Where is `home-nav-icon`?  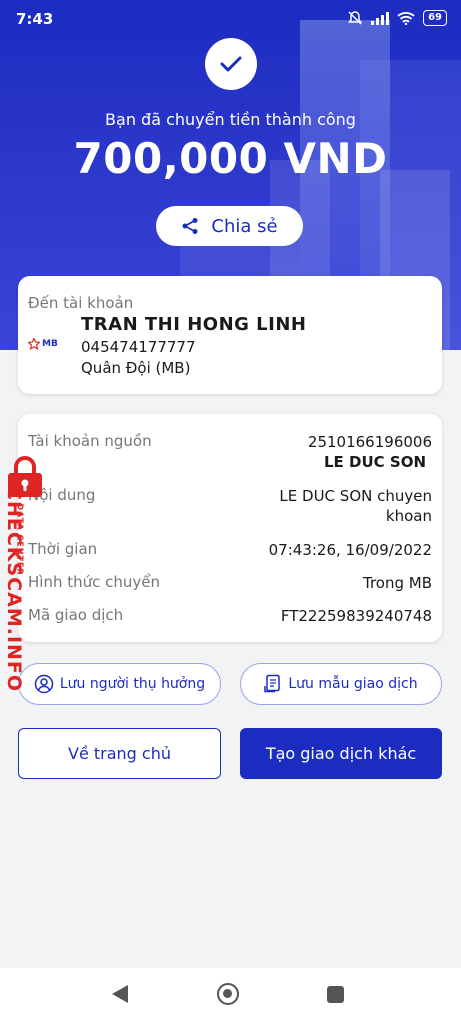 home-nav-icon is located at coordinates (228, 994).